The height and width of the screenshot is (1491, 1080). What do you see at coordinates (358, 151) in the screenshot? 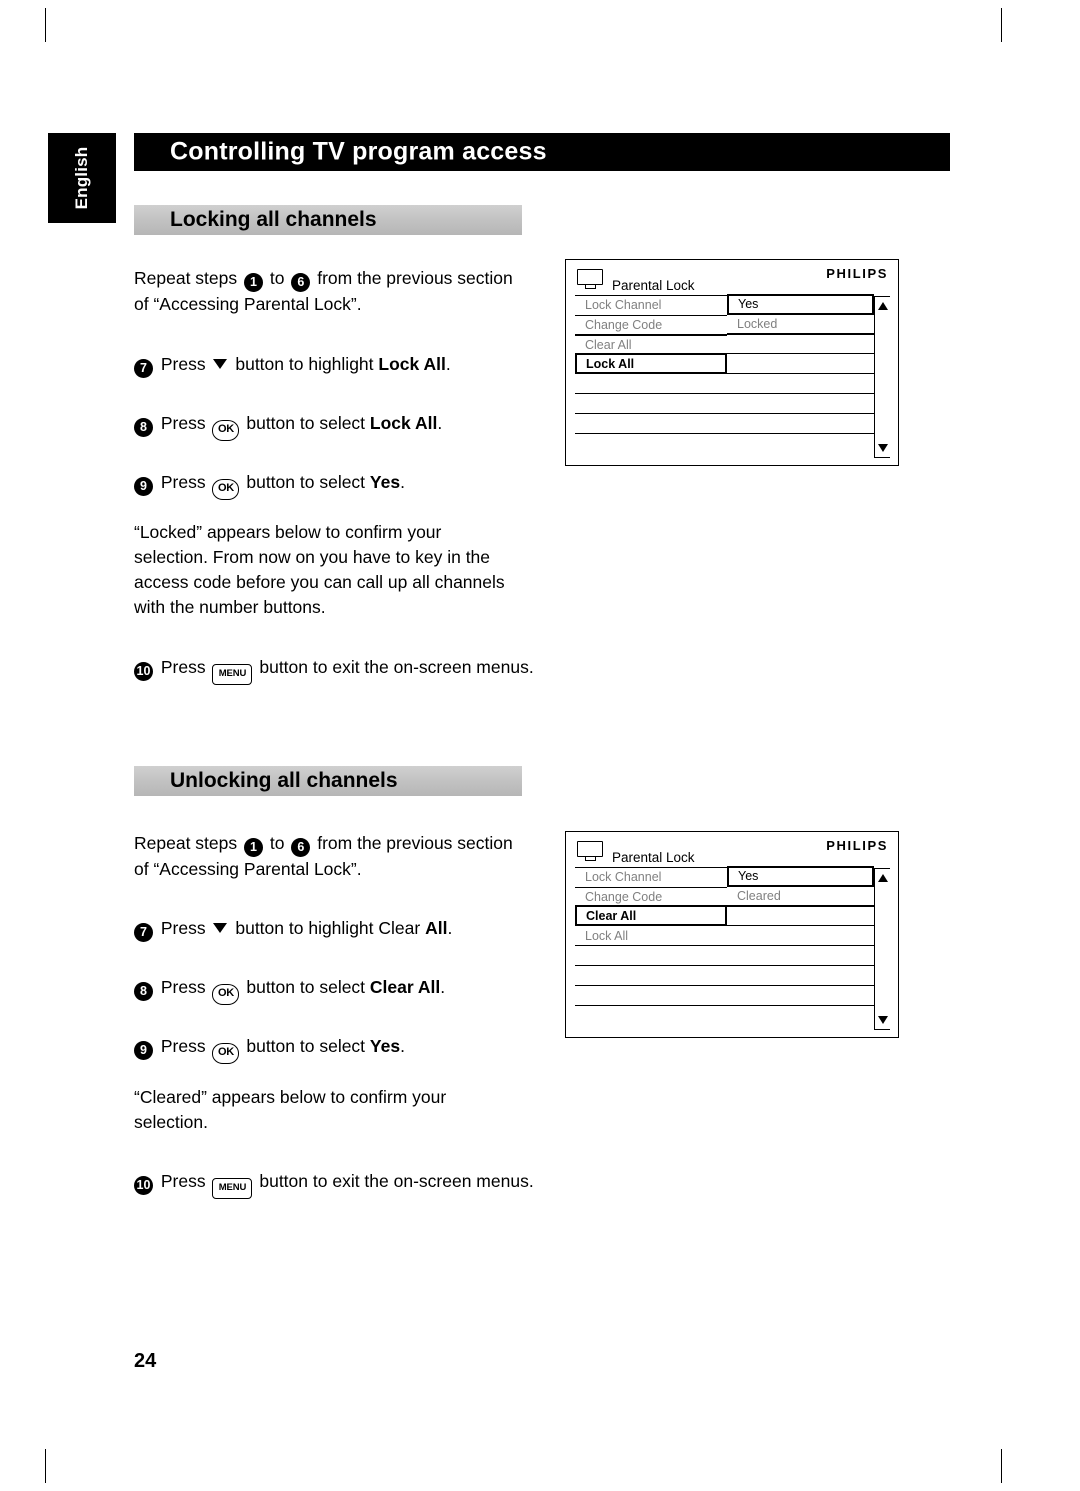
I see `chapter-title: Controlling TV program access` at bounding box center [358, 151].